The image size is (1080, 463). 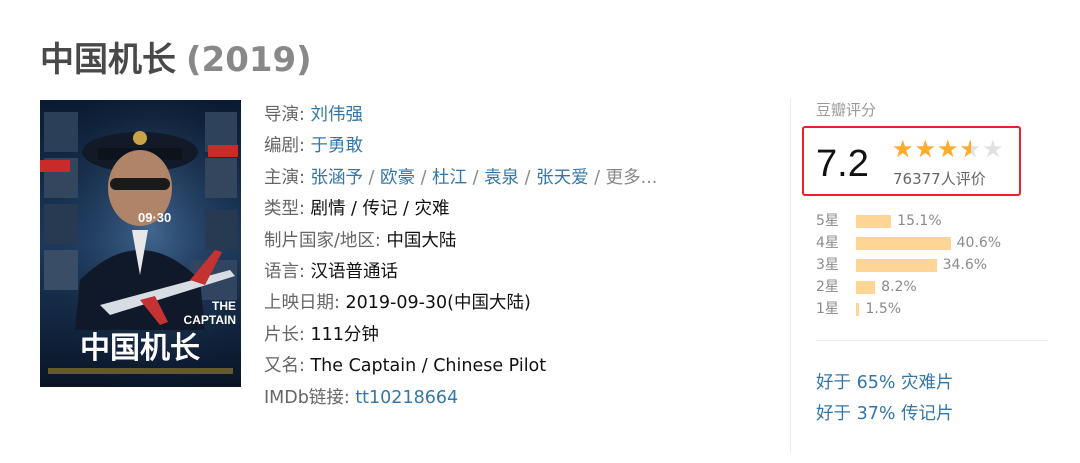 What do you see at coordinates (932, 340) in the screenshot?
I see `panel-divider` at bounding box center [932, 340].